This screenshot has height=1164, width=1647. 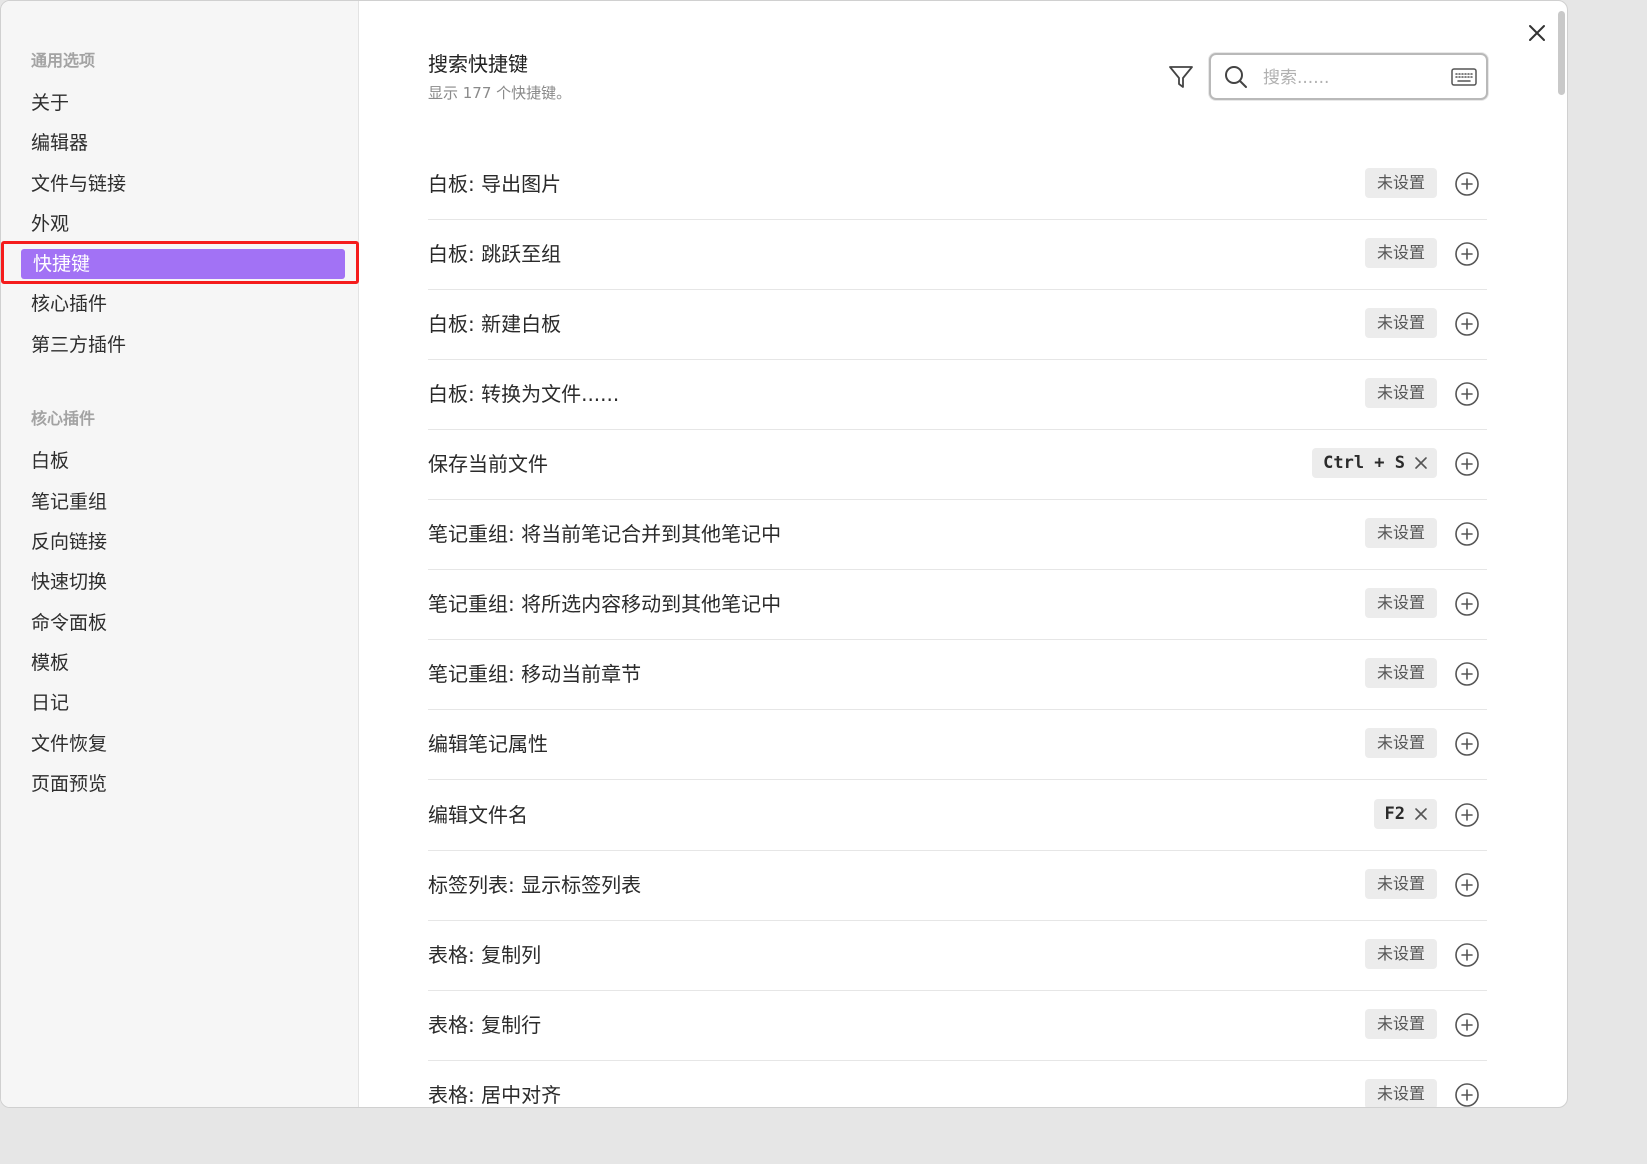 What do you see at coordinates (495, 184) in the screenshot?
I see `command-label: 白板: 导出图片` at bounding box center [495, 184].